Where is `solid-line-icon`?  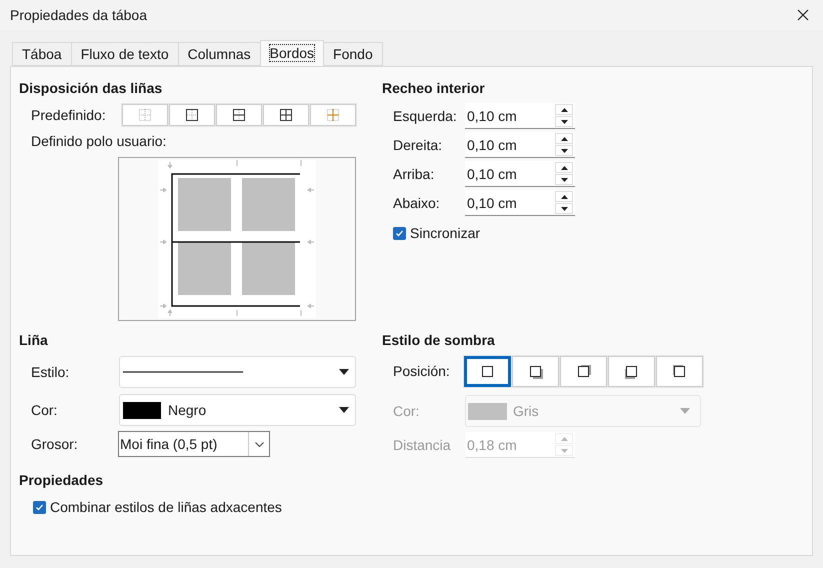 solid-line-icon is located at coordinates (183, 372).